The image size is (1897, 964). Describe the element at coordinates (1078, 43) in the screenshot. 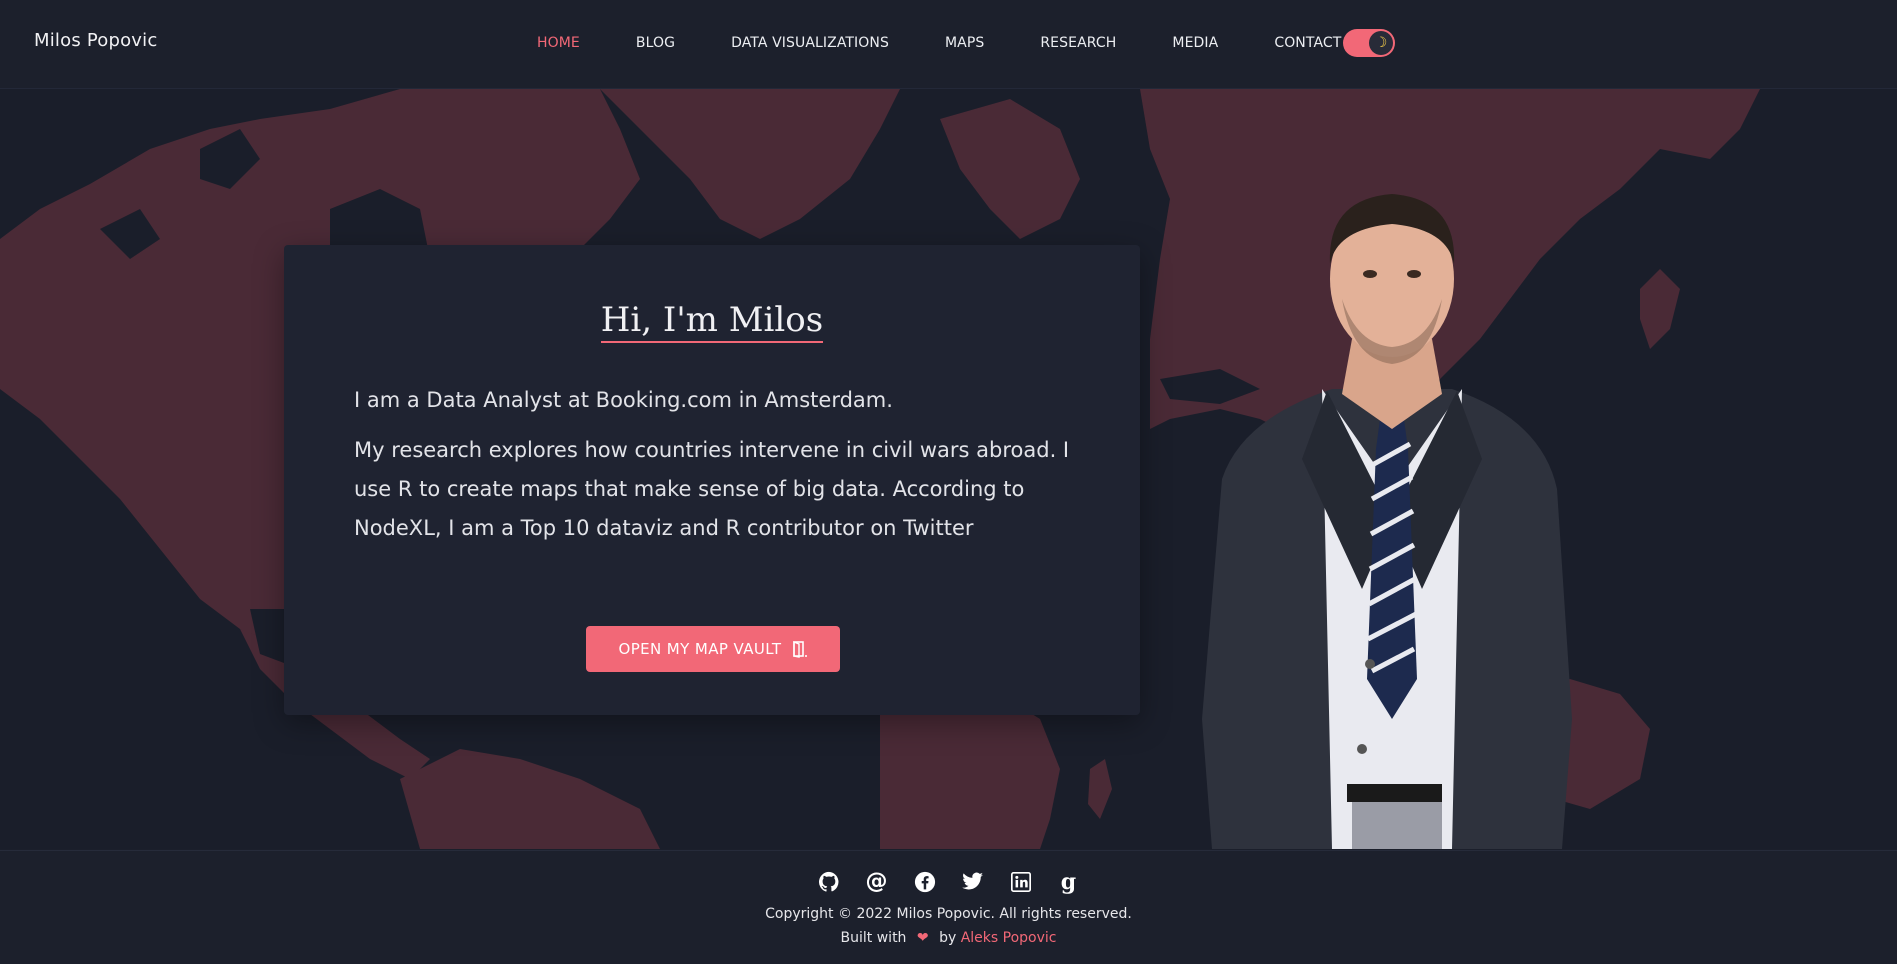

I see `nav-item-research: RESEARCH` at that location.